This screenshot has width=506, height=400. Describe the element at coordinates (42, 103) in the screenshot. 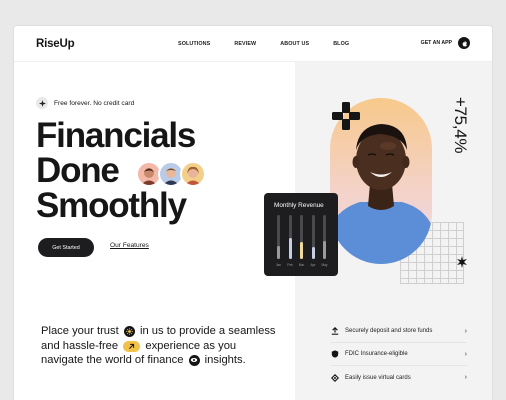

I see `sparkle-badge-icon` at that location.